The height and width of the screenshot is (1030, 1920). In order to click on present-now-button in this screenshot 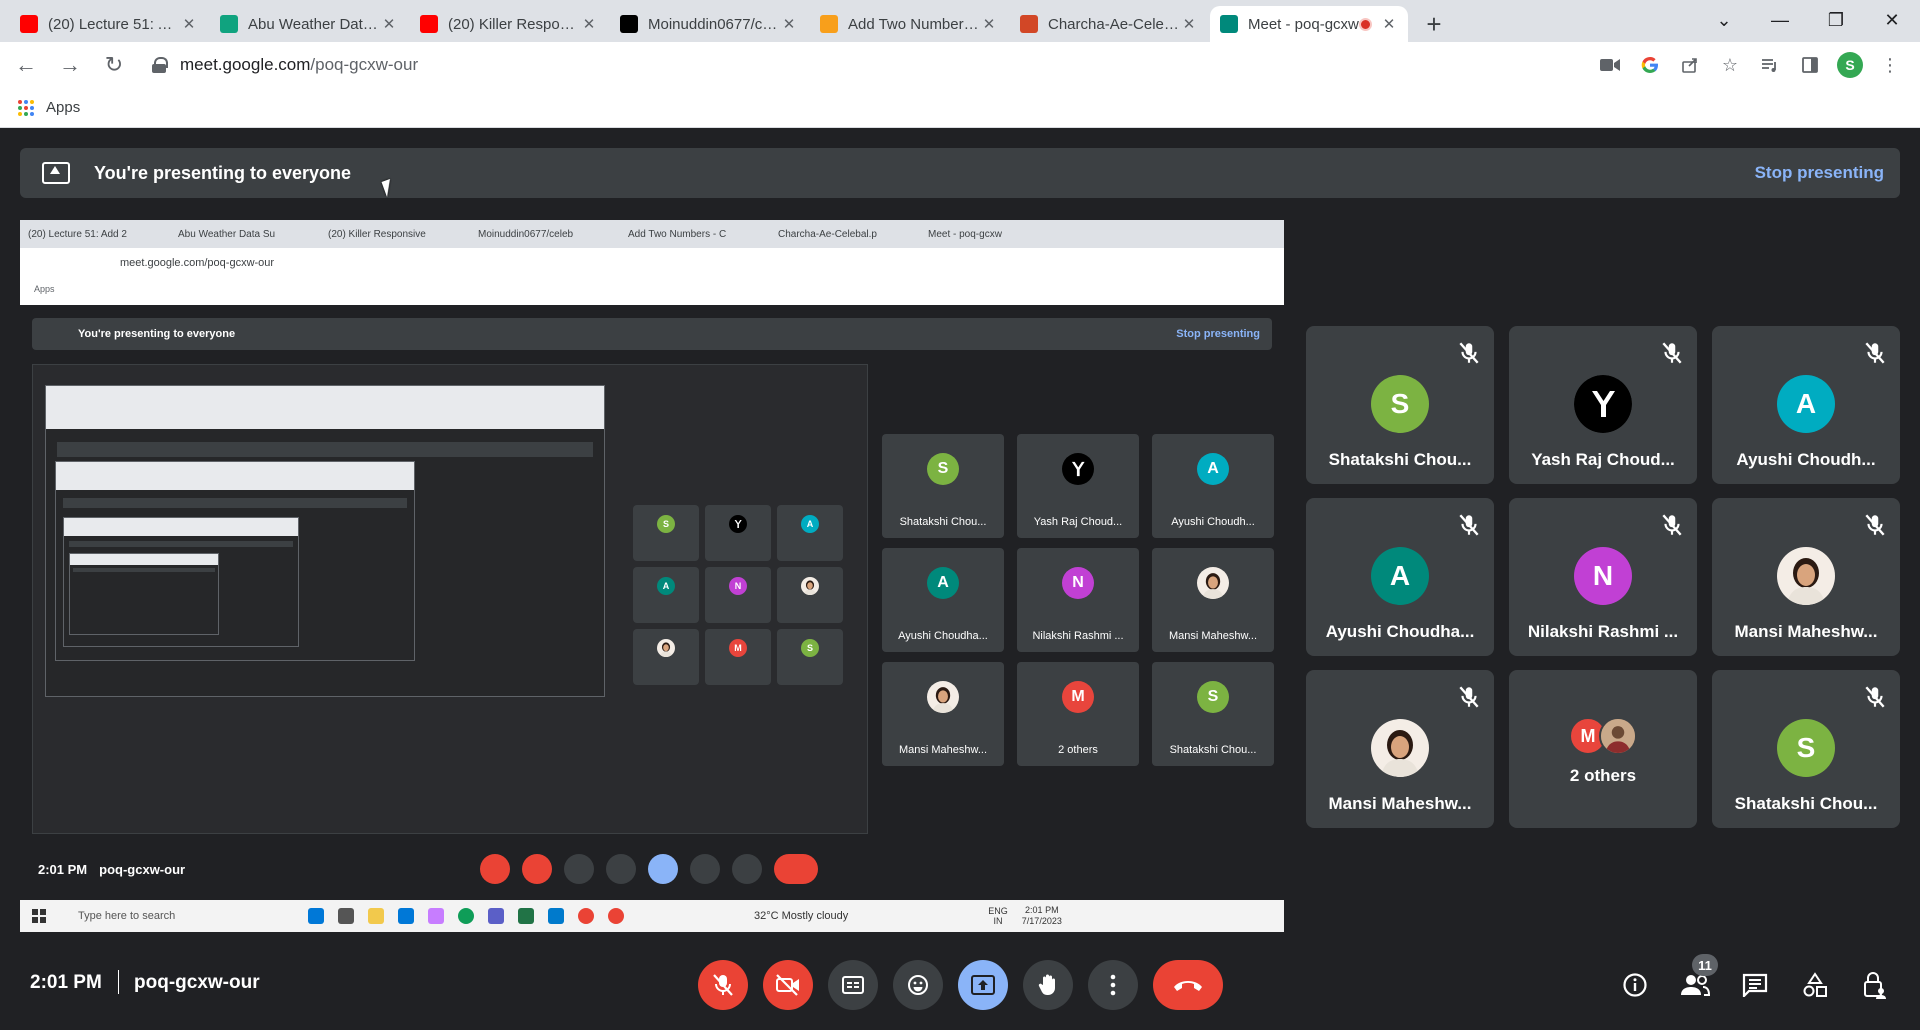, I will do `click(983, 985)`.